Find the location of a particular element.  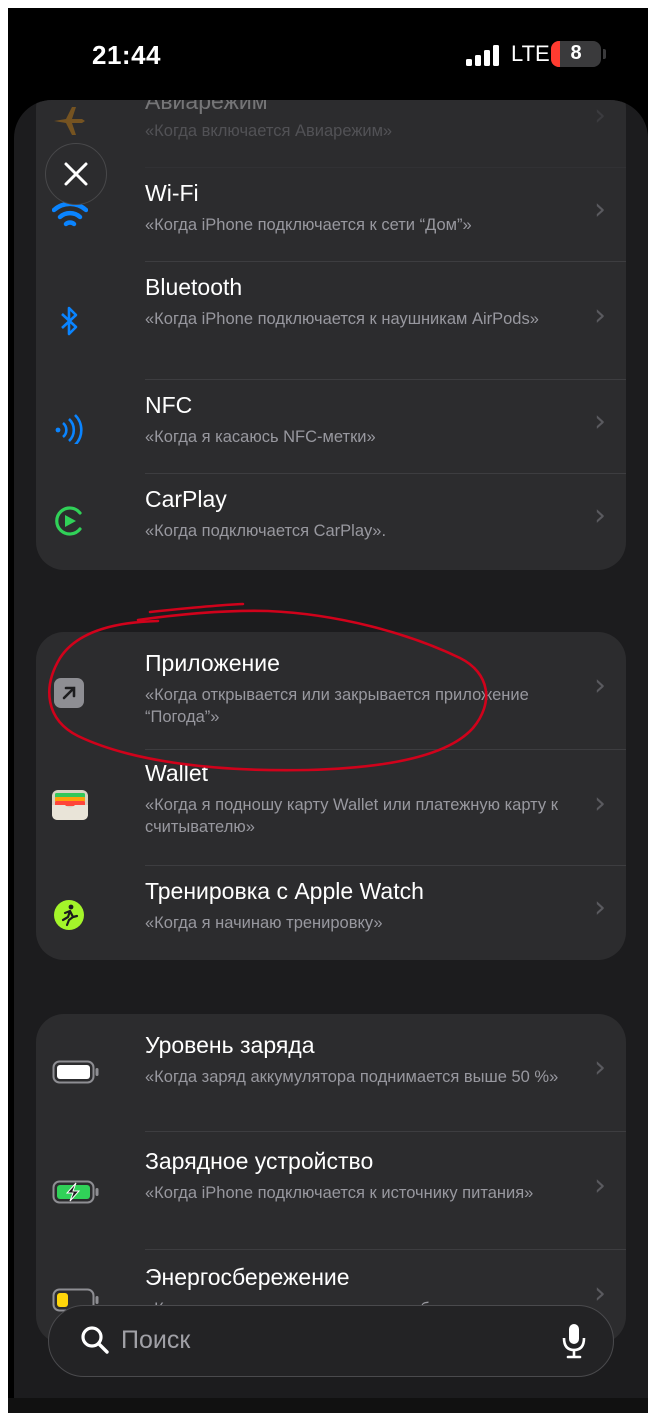

trigger-title: NFC is located at coordinates (169, 405).